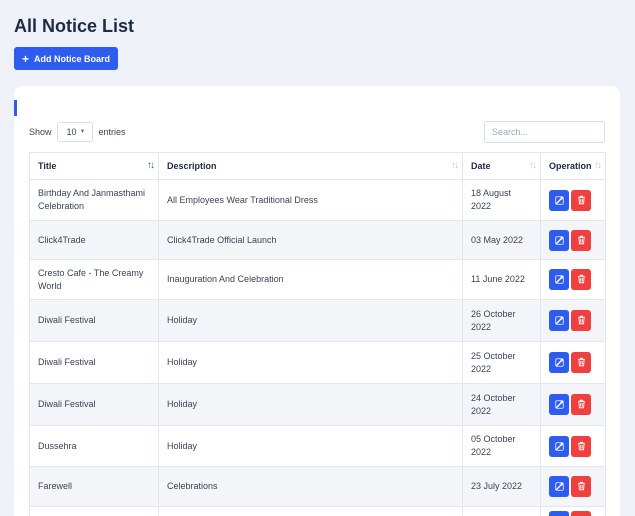 Image resolution: width=635 pixels, height=516 pixels. I want to click on add-notice-board-label: Add Notice Board, so click(72, 58).